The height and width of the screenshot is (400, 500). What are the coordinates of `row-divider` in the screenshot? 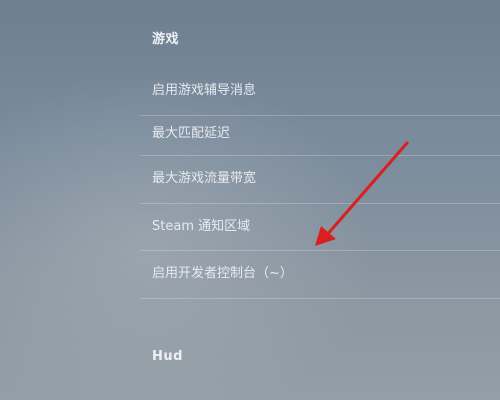 It's located at (320, 298).